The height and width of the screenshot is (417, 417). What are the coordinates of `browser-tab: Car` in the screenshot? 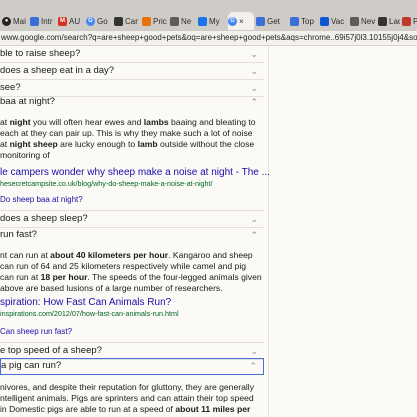 It's located at (127, 21).